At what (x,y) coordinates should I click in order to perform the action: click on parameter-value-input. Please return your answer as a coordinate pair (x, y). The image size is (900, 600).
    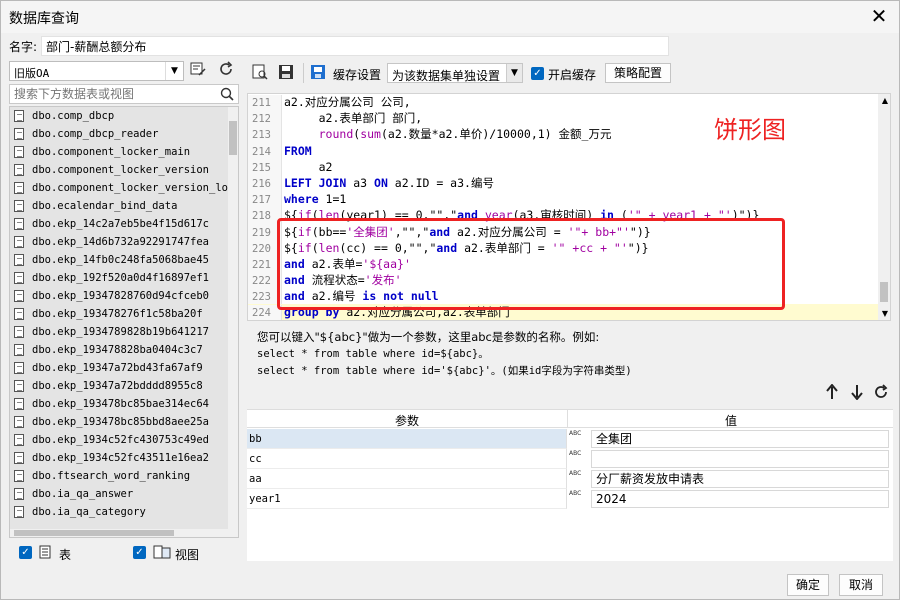
    Looking at the image, I should click on (740, 459).